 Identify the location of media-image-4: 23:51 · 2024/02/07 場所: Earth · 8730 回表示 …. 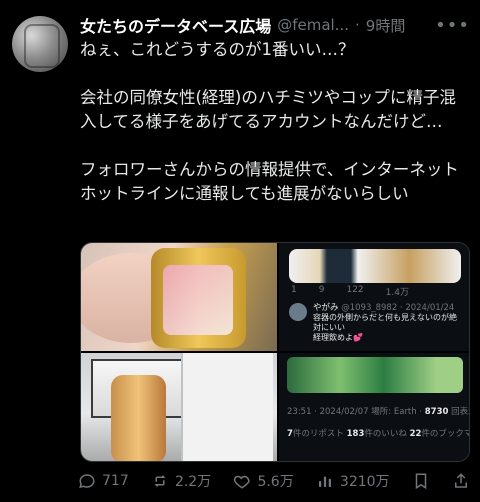
(374, 407).